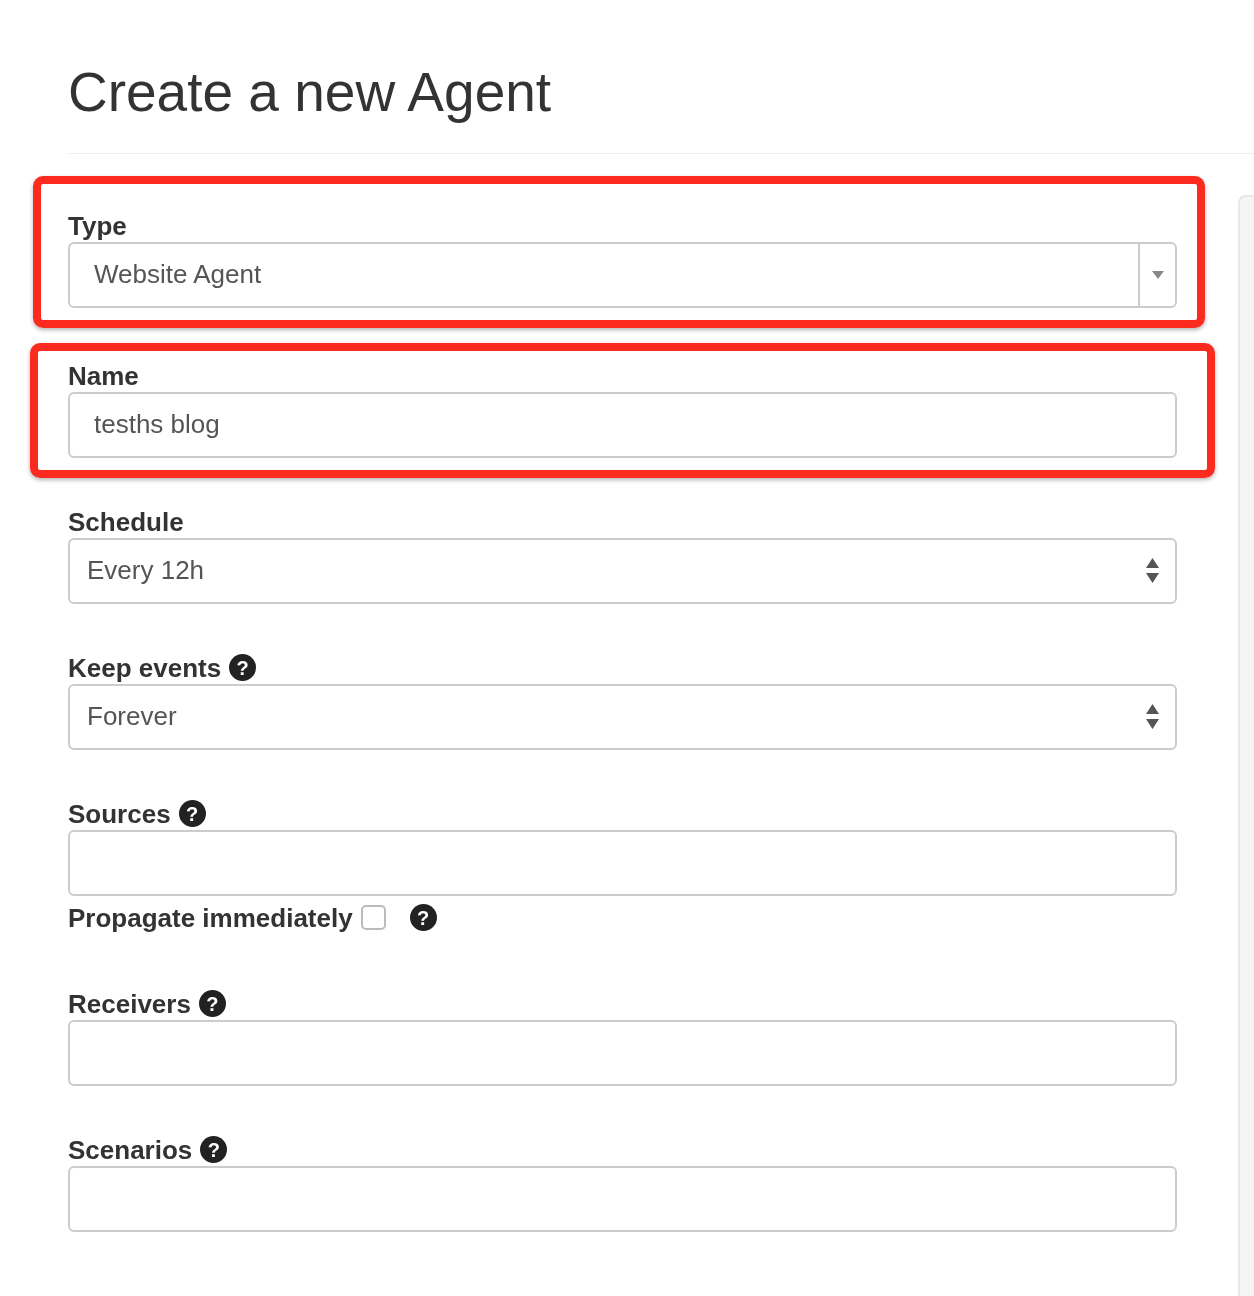  What do you see at coordinates (1157, 274) in the screenshot?
I see `caret-icon` at bounding box center [1157, 274].